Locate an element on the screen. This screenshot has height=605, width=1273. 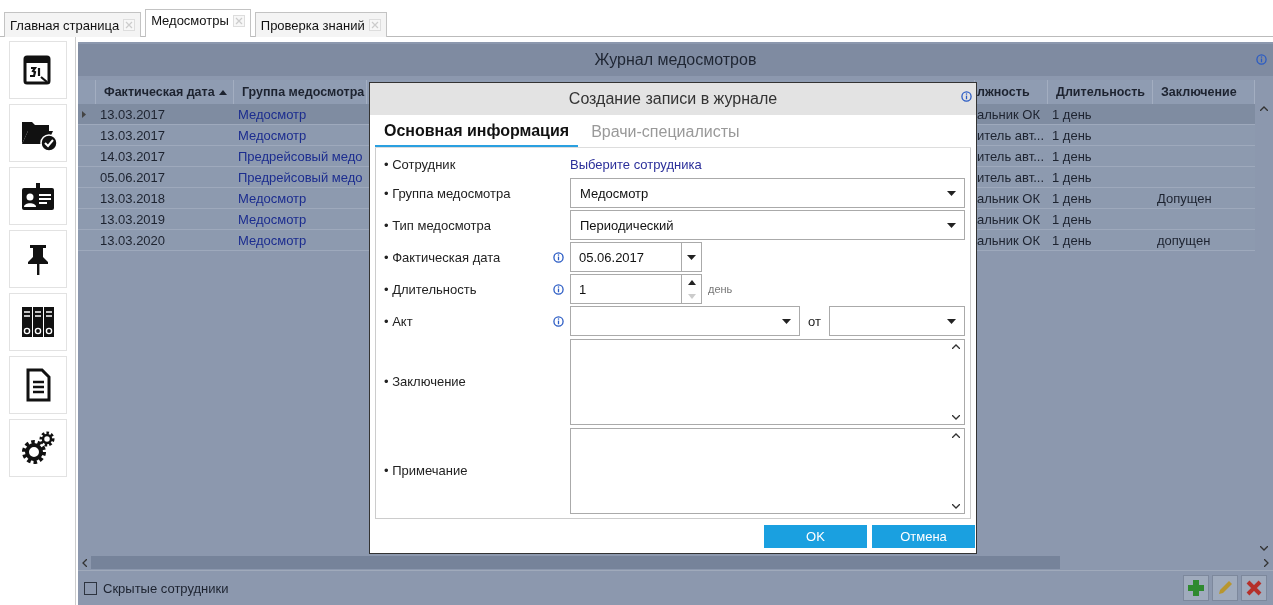
panel-title: Журнал медосмотров is located at coordinates (675, 60).